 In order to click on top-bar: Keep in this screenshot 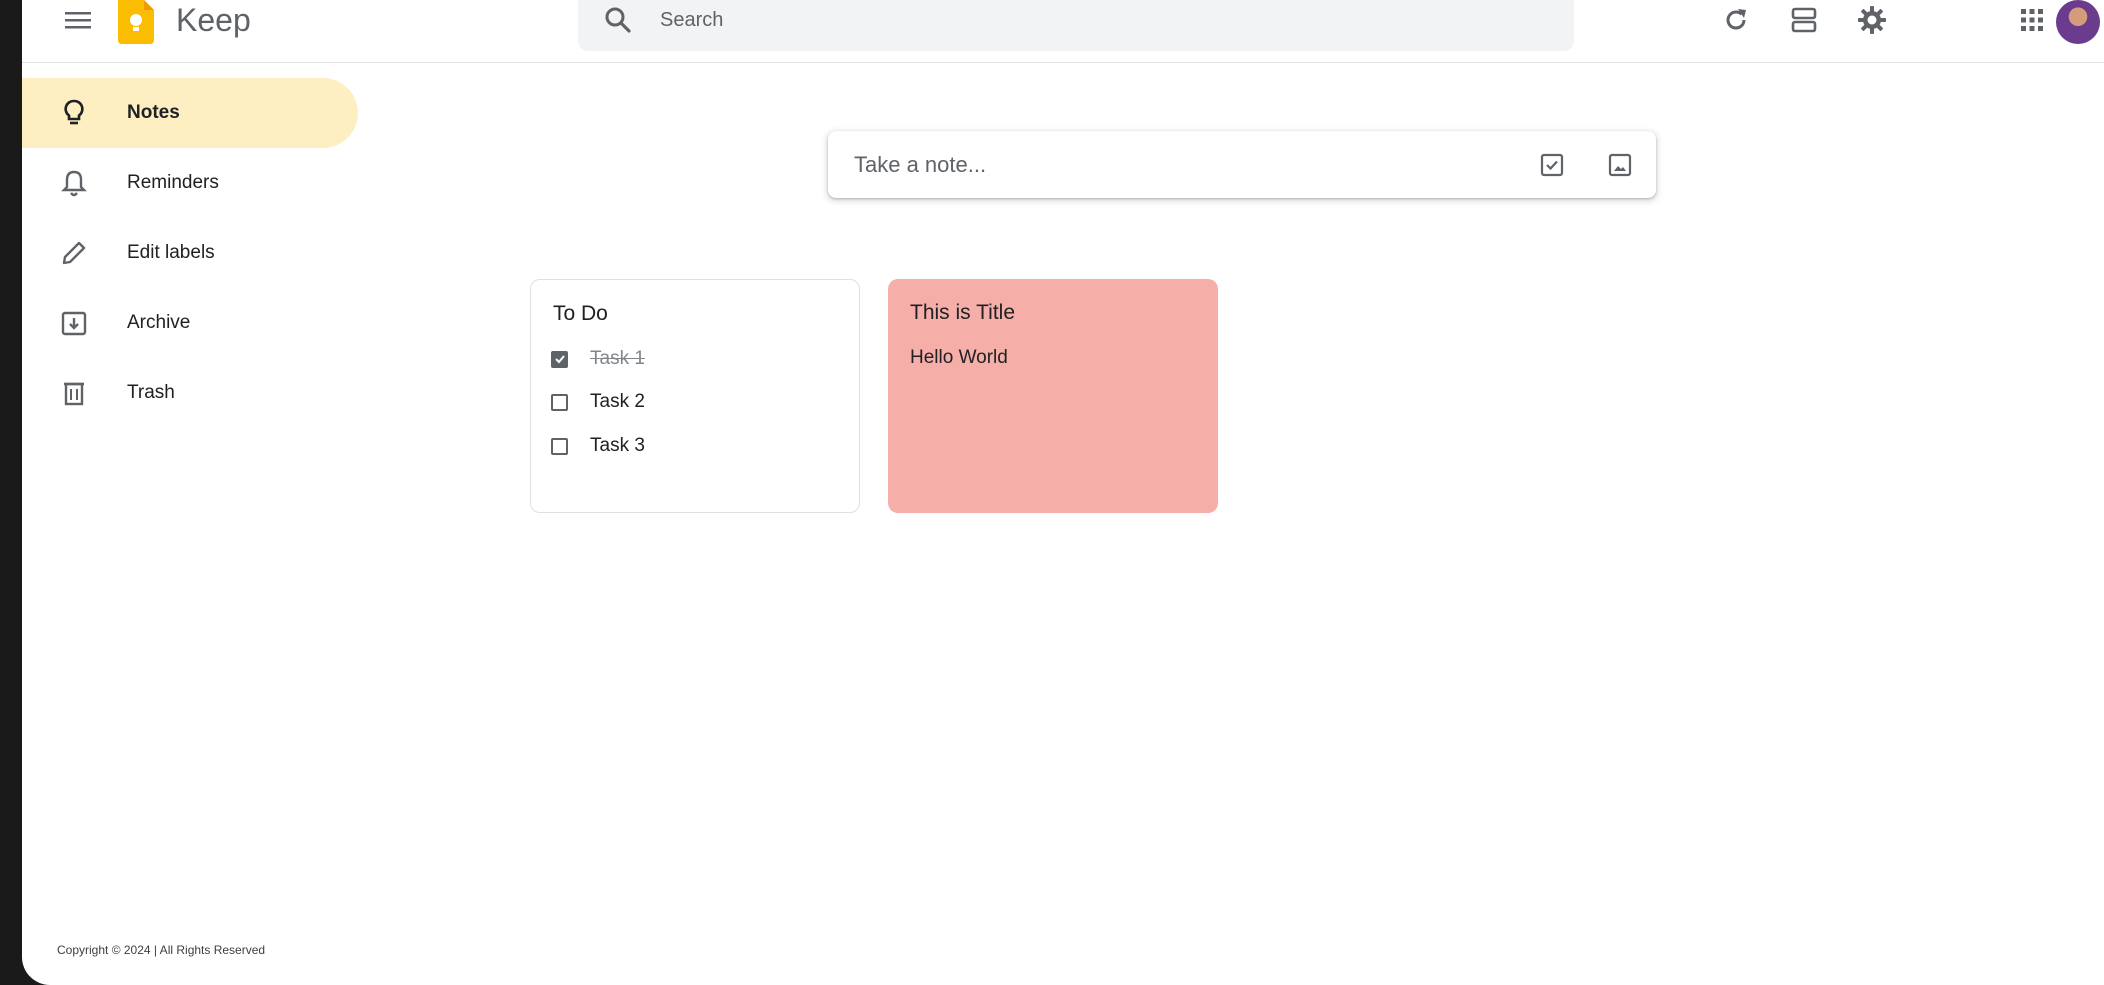, I will do `click(1063, 31)`.